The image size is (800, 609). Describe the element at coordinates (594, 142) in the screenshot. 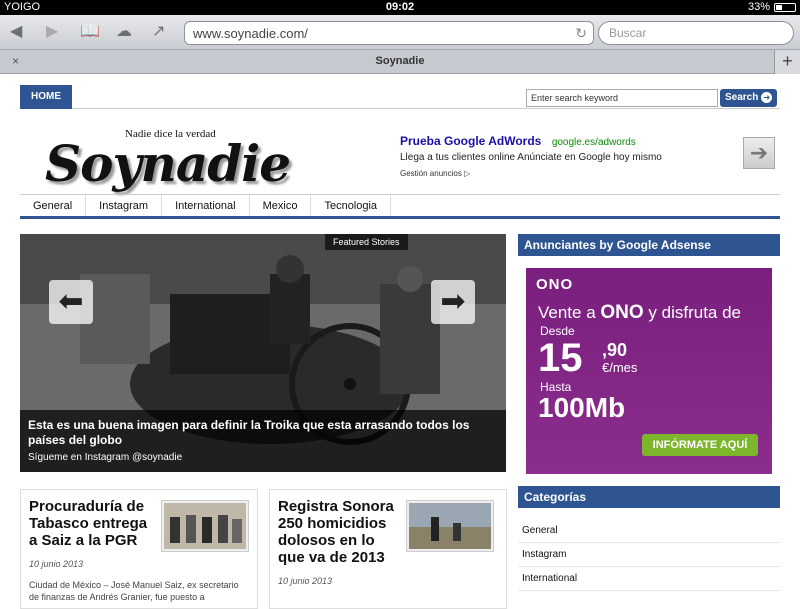

I see `ad-url: google.es/adwords` at that location.